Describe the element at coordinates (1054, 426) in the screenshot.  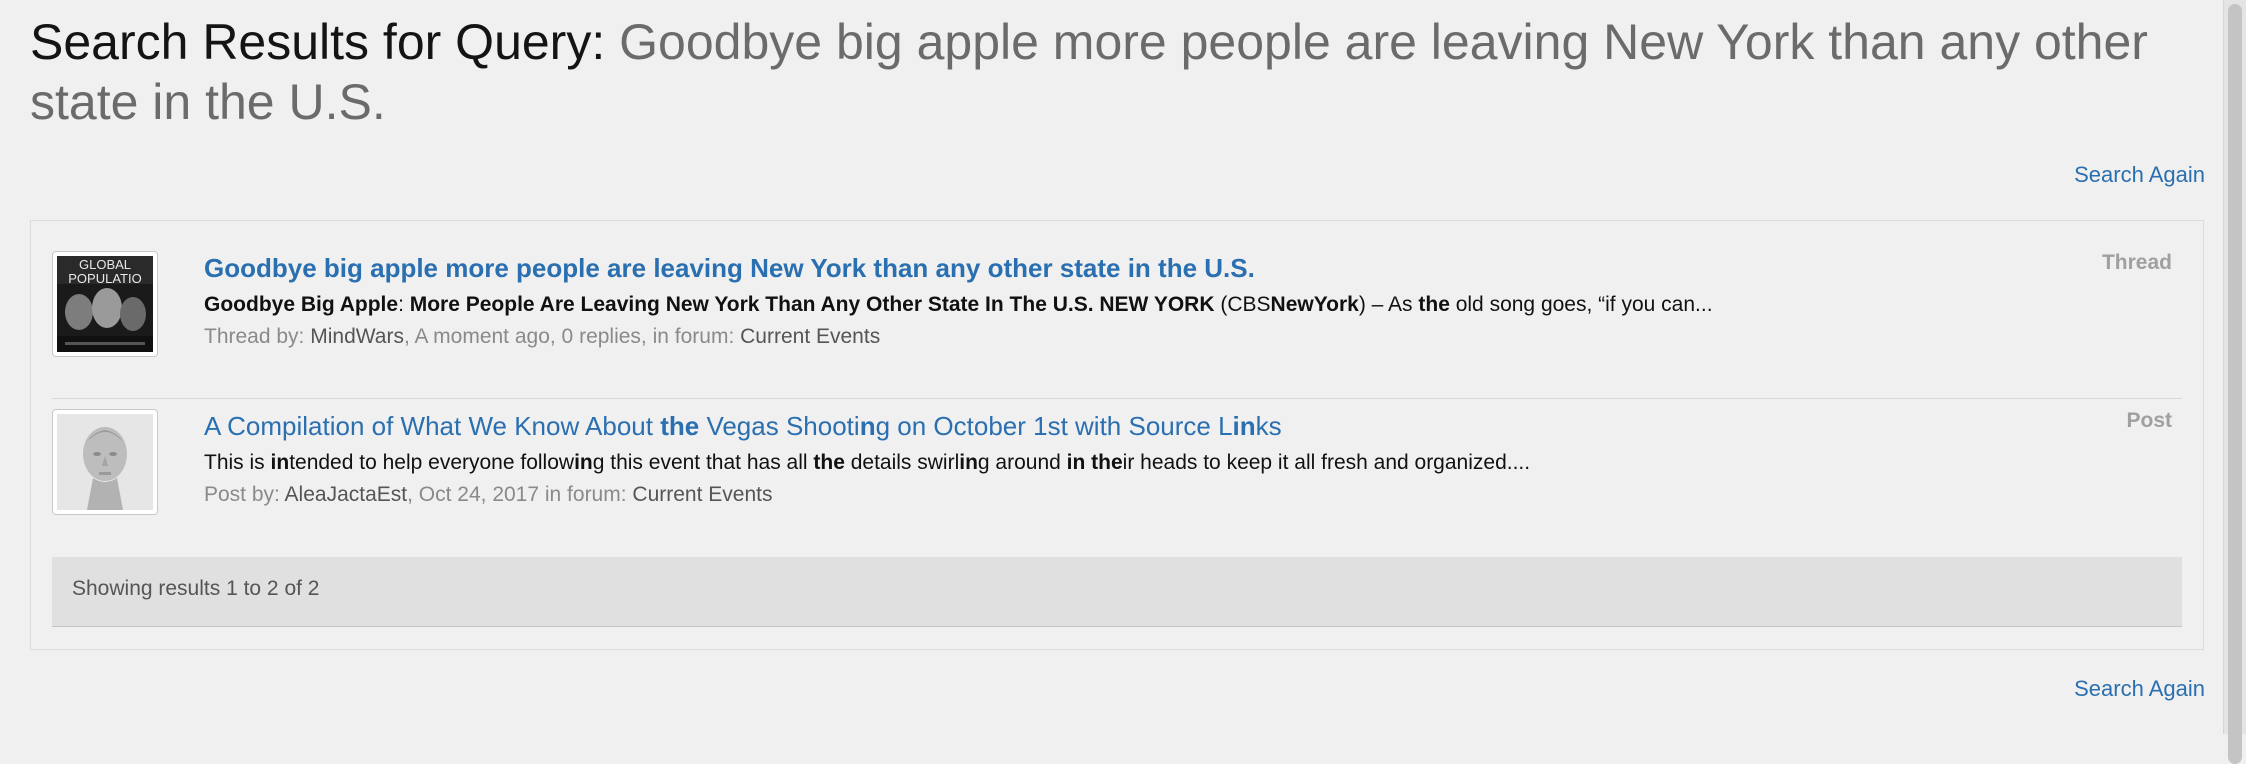
I see `text-segment: g on October 1st with Source L` at that location.